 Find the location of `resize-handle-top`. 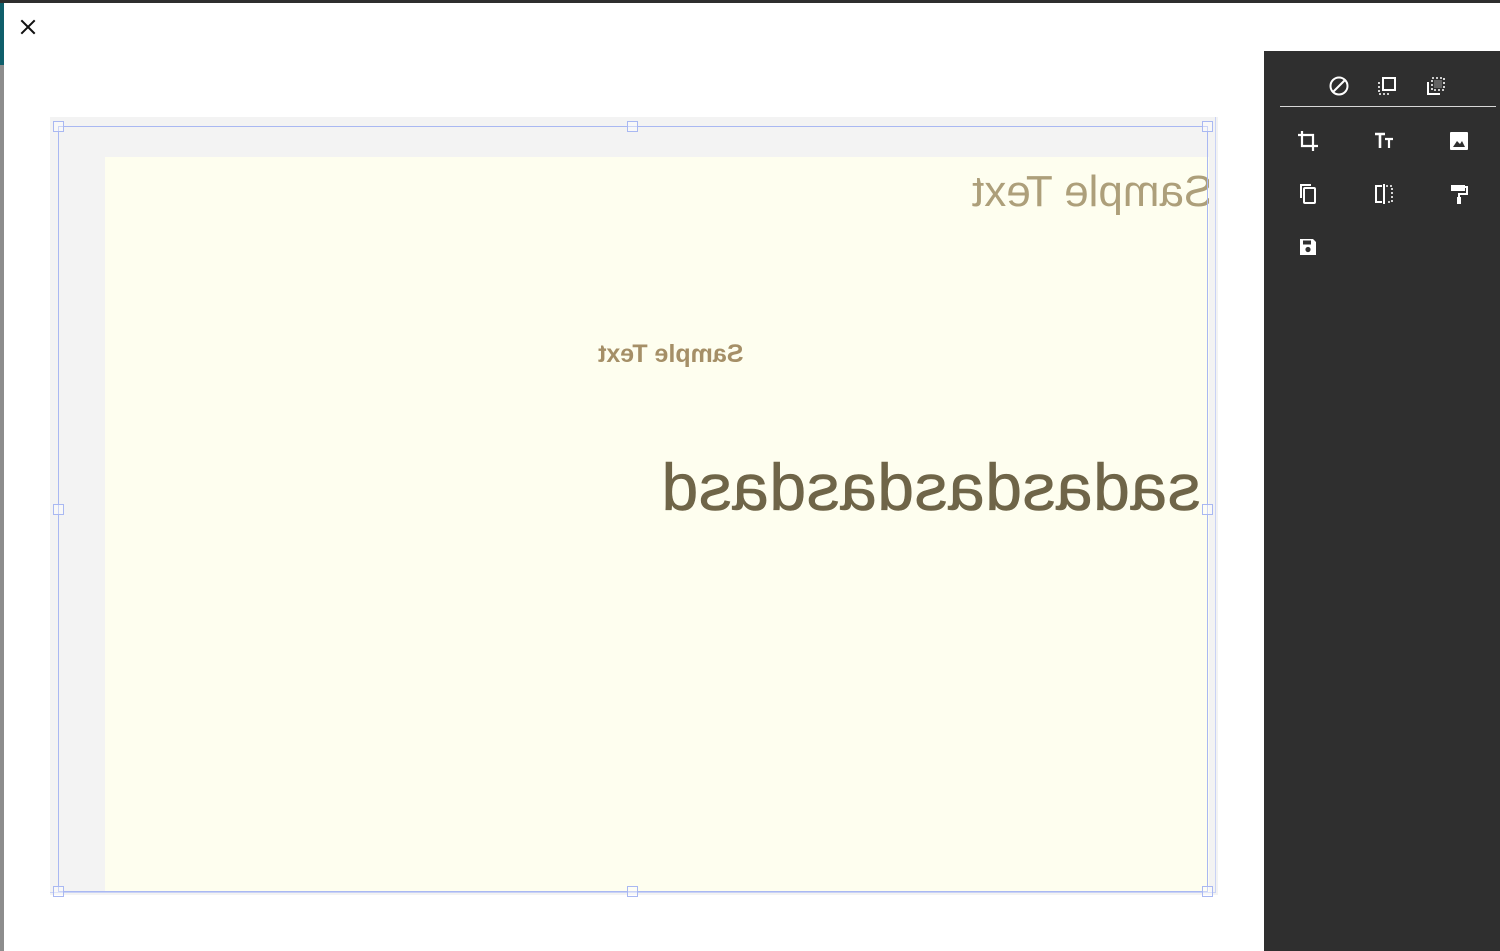

resize-handle-top is located at coordinates (632, 126).